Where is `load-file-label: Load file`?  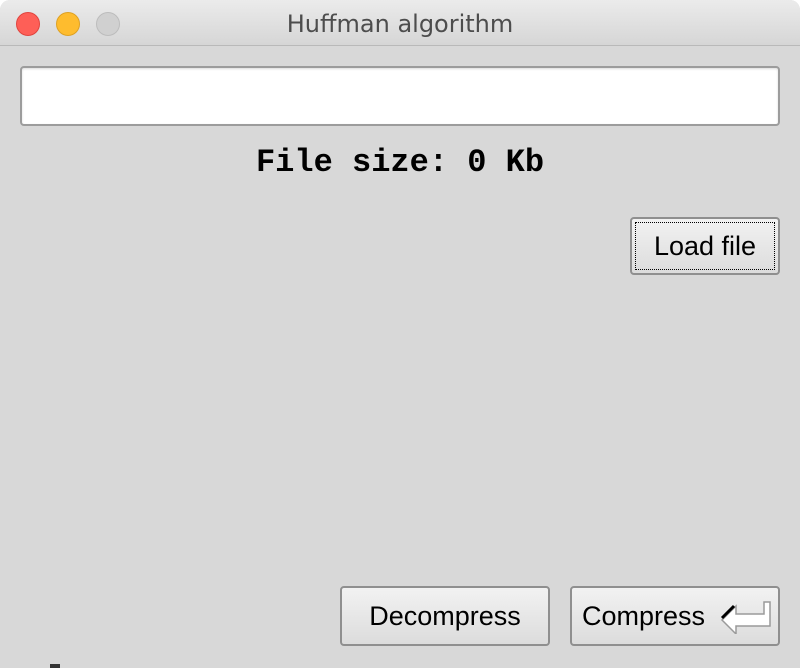
load-file-label: Load file is located at coordinates (705, 245).